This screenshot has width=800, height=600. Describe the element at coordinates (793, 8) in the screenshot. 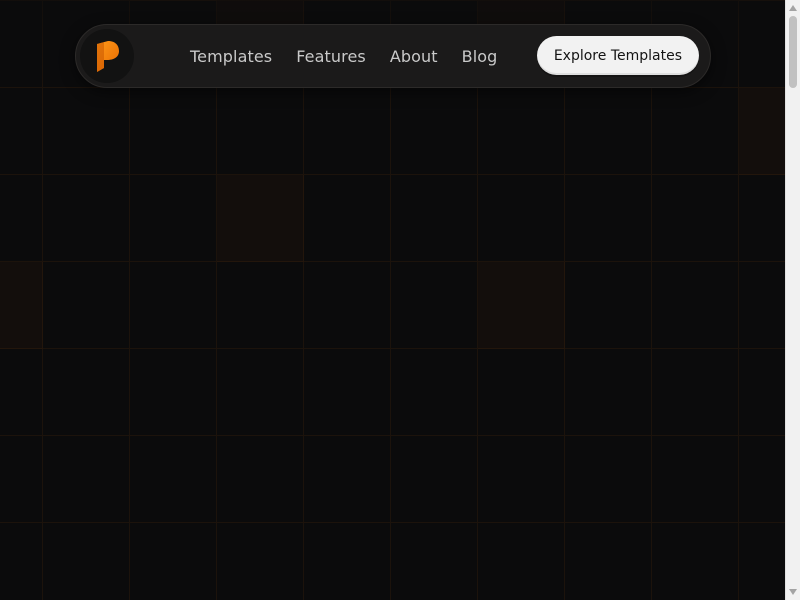

I see `scroll-up-arrow-icon` at that location.